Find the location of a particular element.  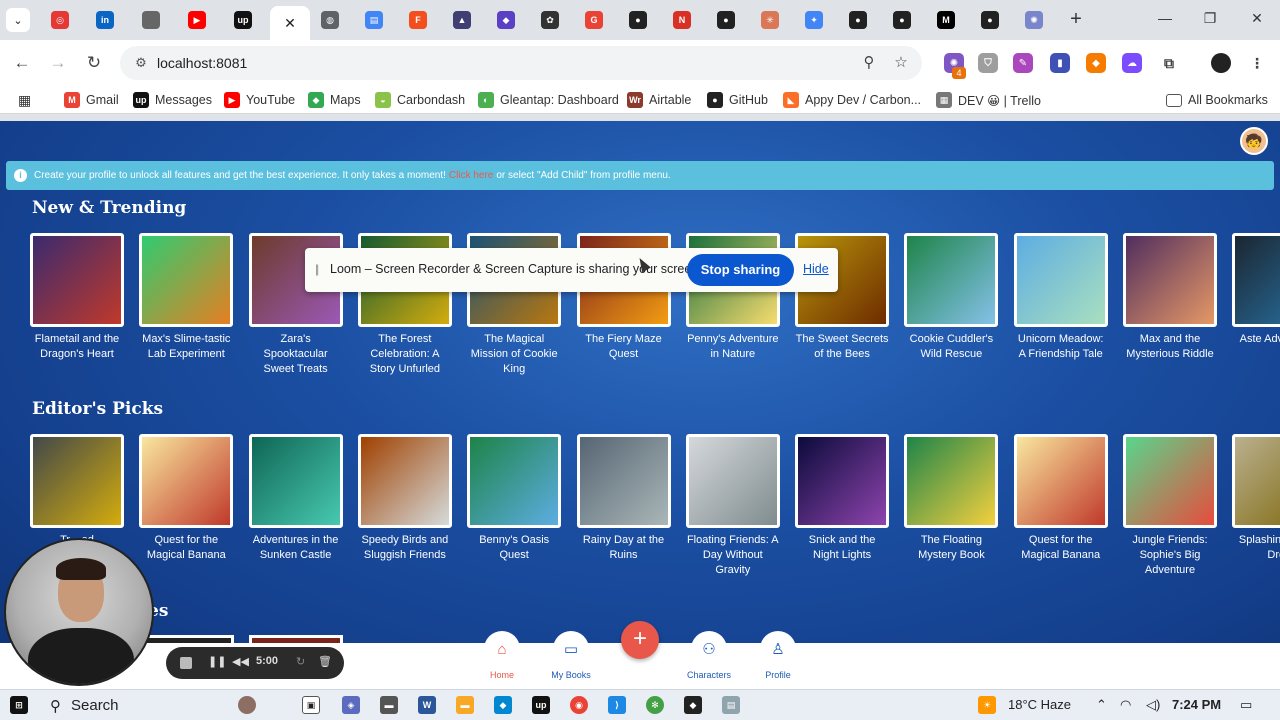

tab-github-3: ● is located at coordinates (858, 20).